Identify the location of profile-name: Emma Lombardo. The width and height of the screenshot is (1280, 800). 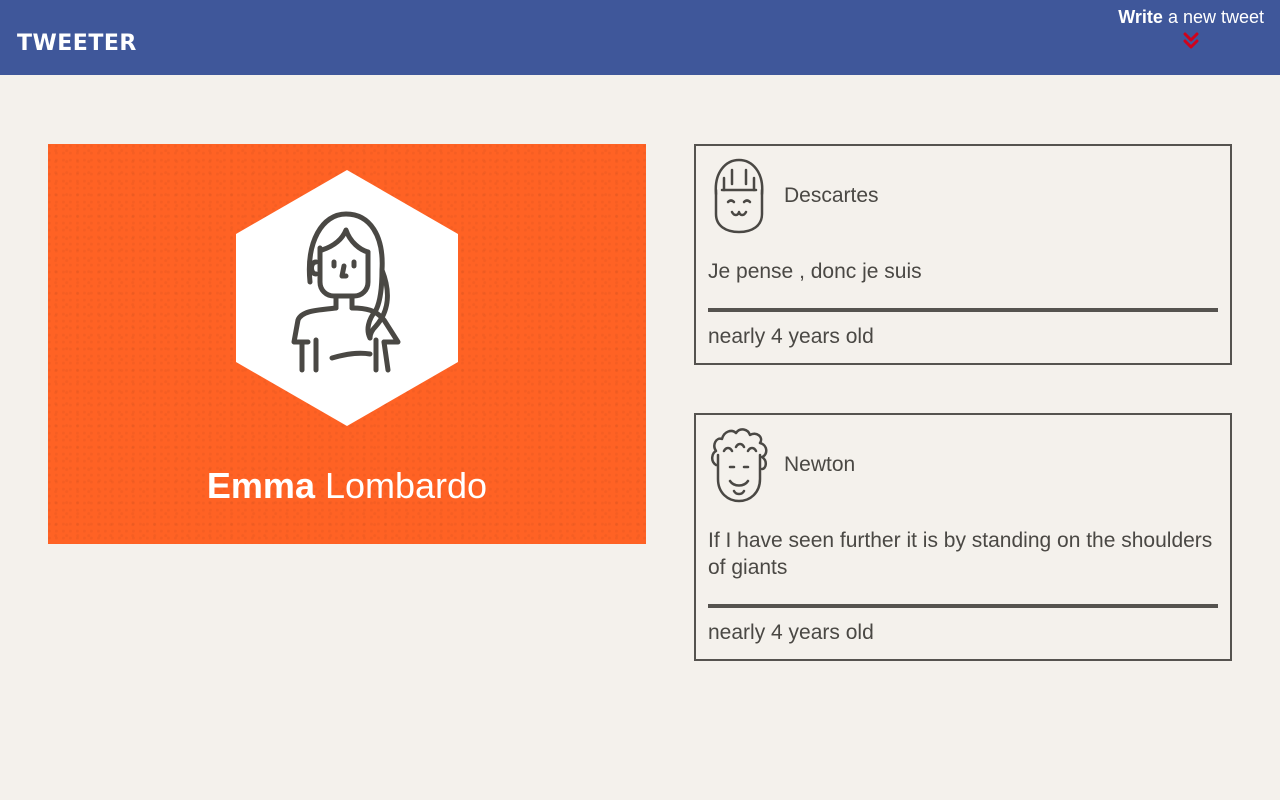
(347, 486).